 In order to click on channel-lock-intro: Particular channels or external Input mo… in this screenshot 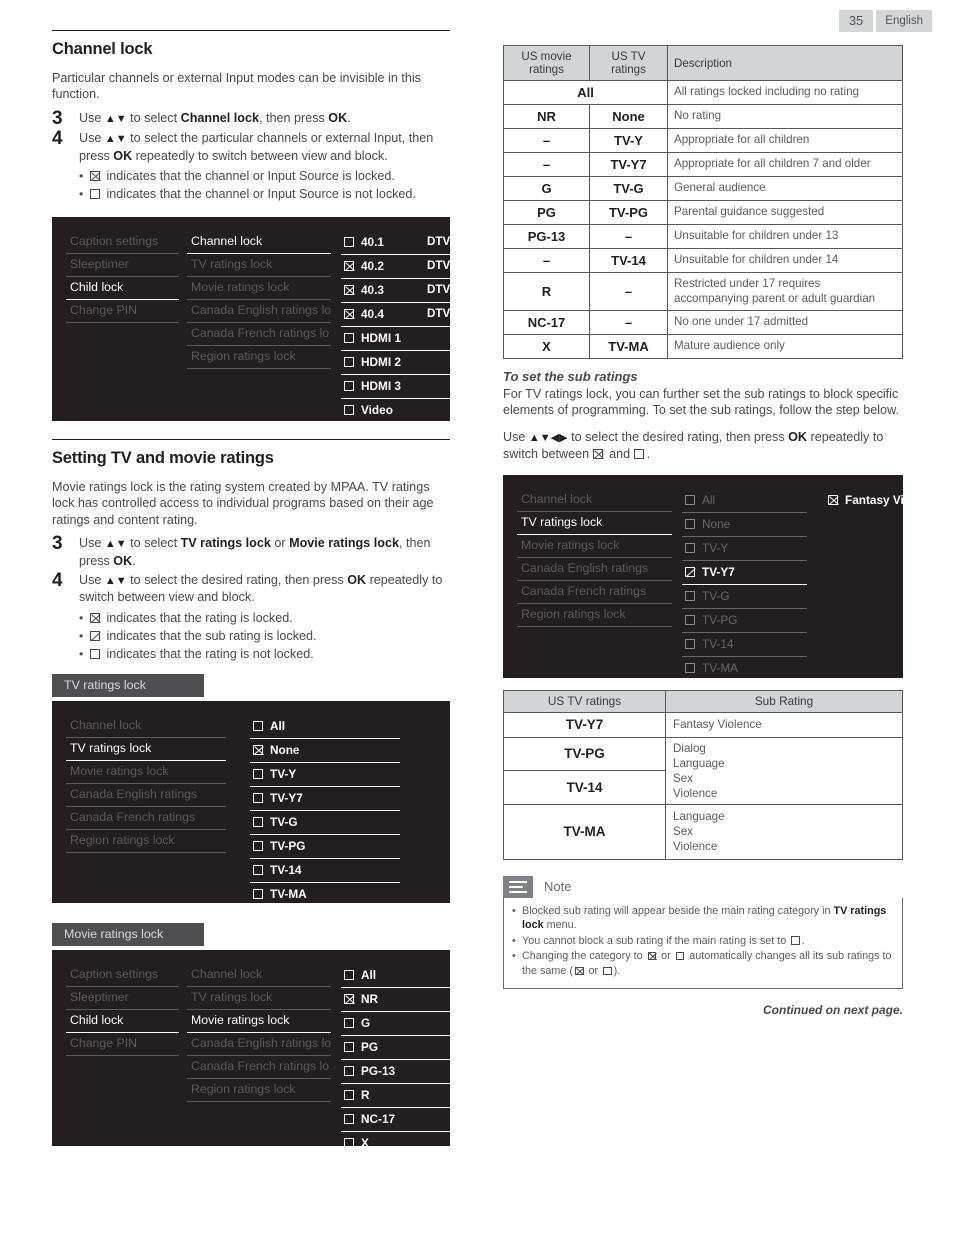, I will do `click(236, 86)`.